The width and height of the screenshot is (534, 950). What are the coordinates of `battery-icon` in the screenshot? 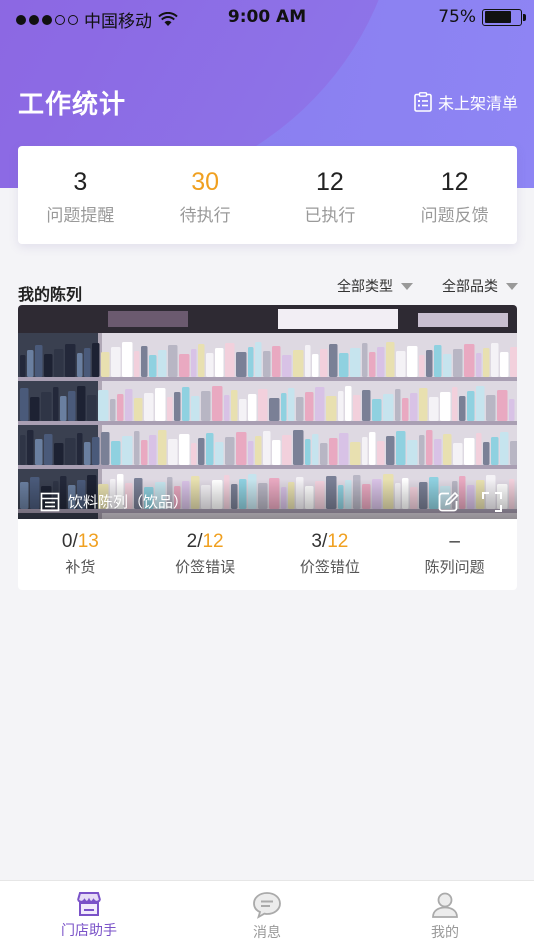 It's located at (504, 17).